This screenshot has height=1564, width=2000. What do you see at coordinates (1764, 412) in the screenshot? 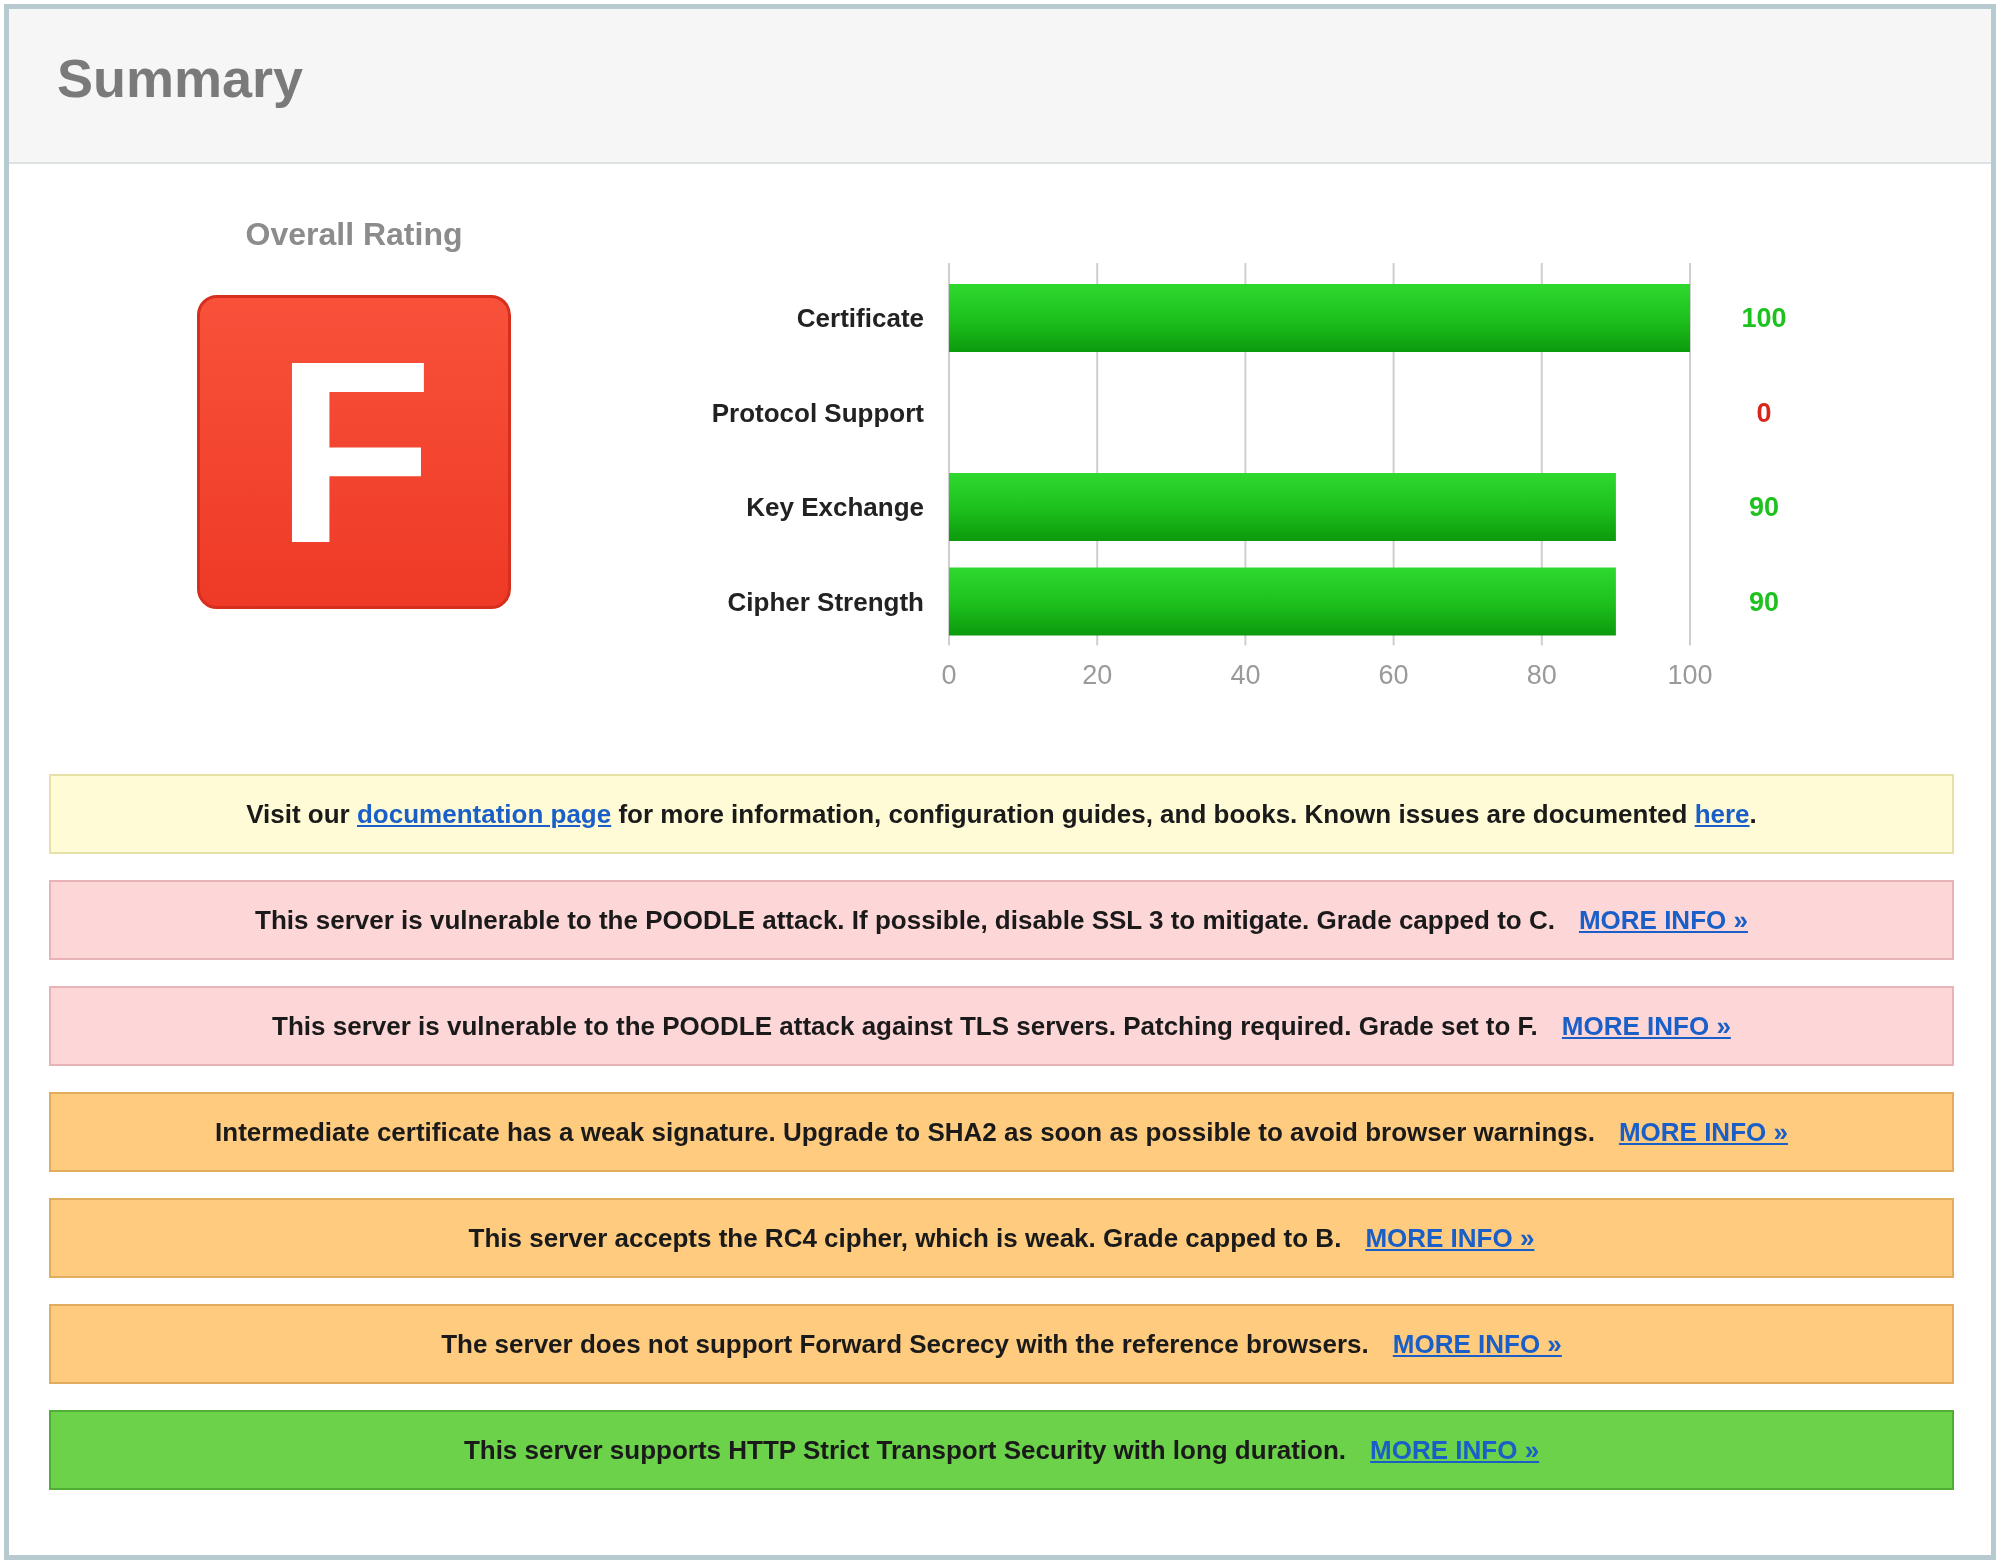
I see `score-value: 0` at bounding box center [1764, 412].